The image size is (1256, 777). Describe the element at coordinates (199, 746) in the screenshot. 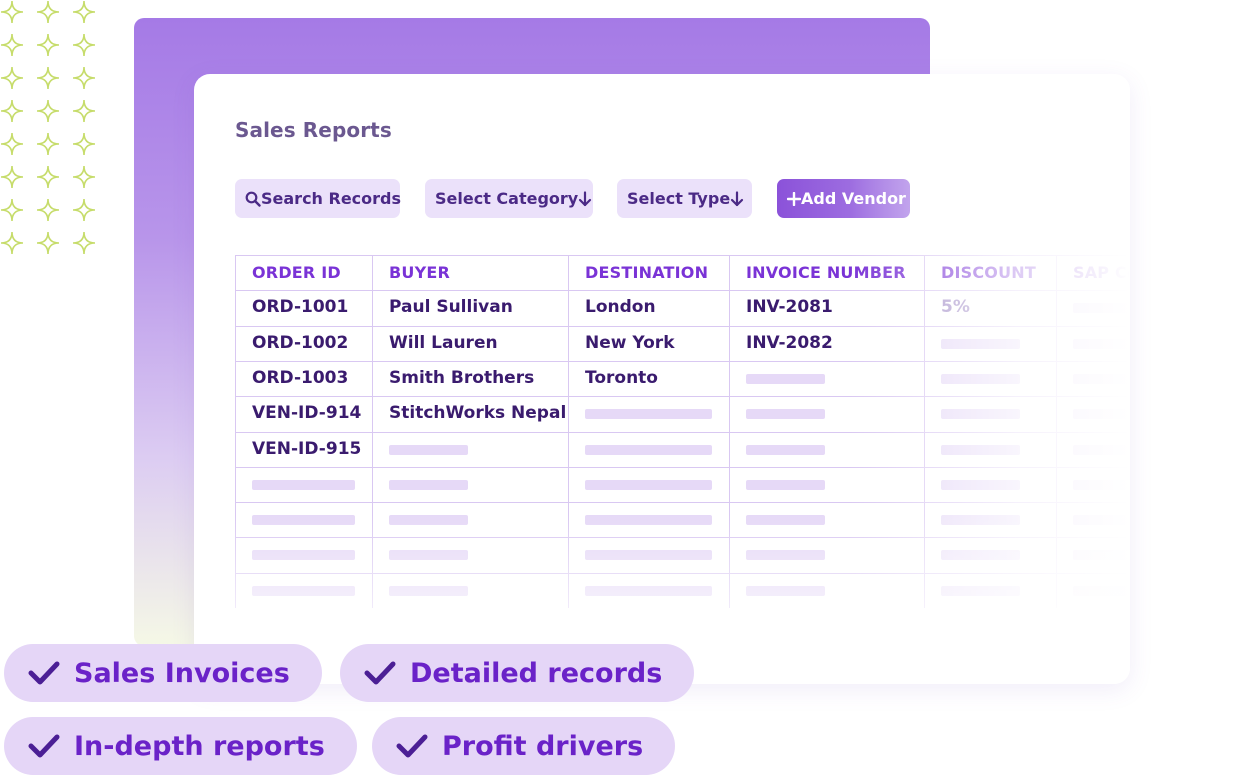

I see `chip-label: In-depth reports` at that location.